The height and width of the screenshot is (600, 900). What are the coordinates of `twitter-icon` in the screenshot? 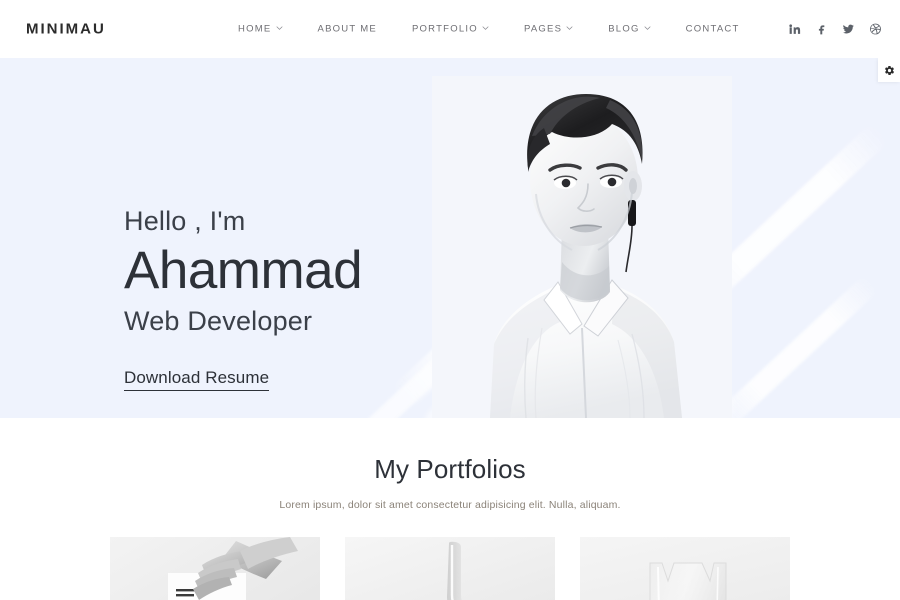 It's located at (848, 29).